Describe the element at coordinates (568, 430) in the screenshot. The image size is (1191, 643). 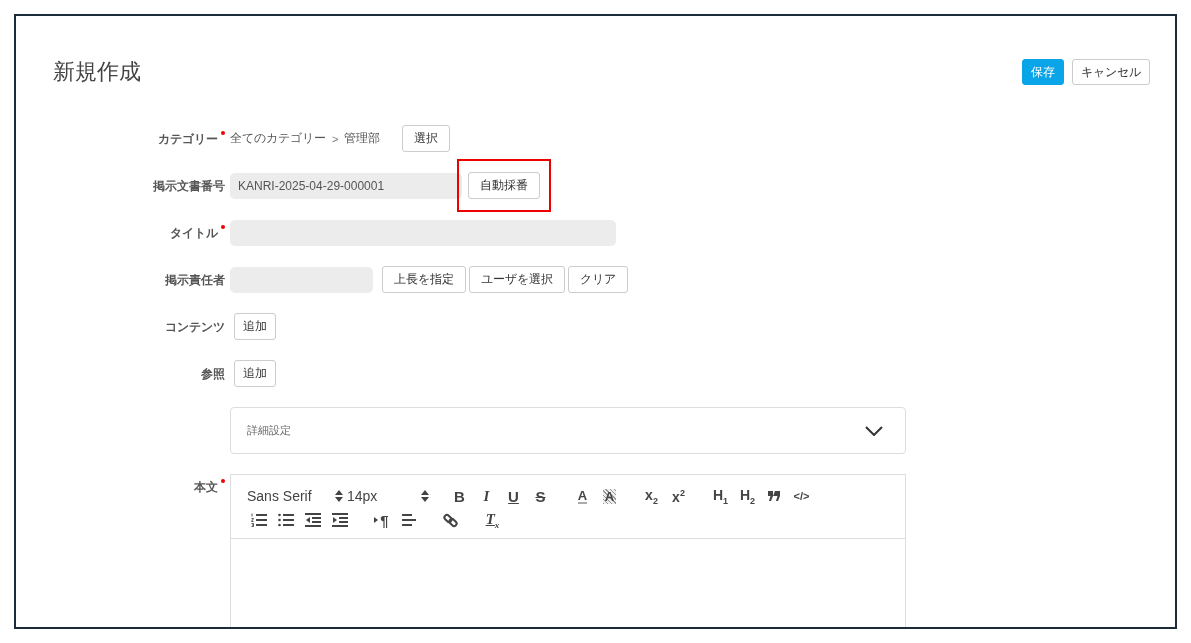
I see `details-panel: 詳細設定` at that location.